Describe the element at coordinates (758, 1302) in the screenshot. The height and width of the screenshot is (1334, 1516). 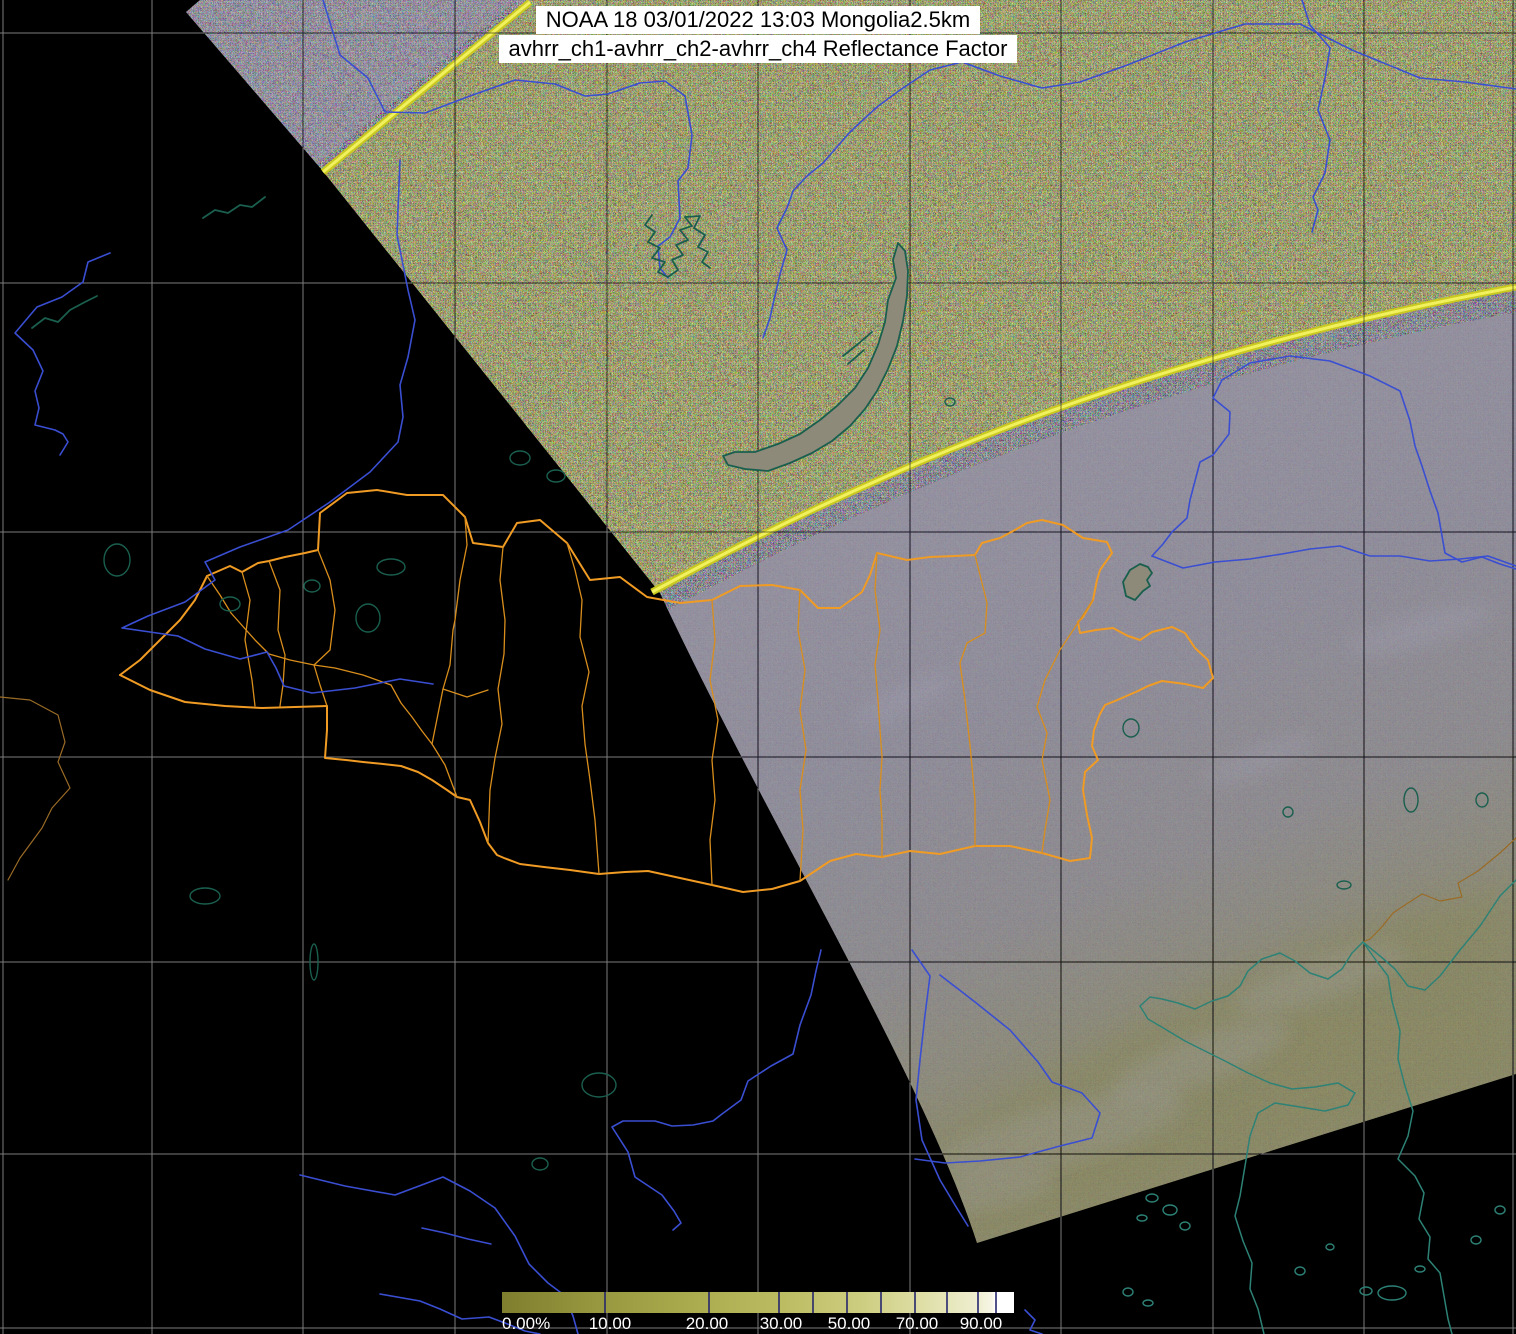
I see `colorbar-gradient-bar` at that location.